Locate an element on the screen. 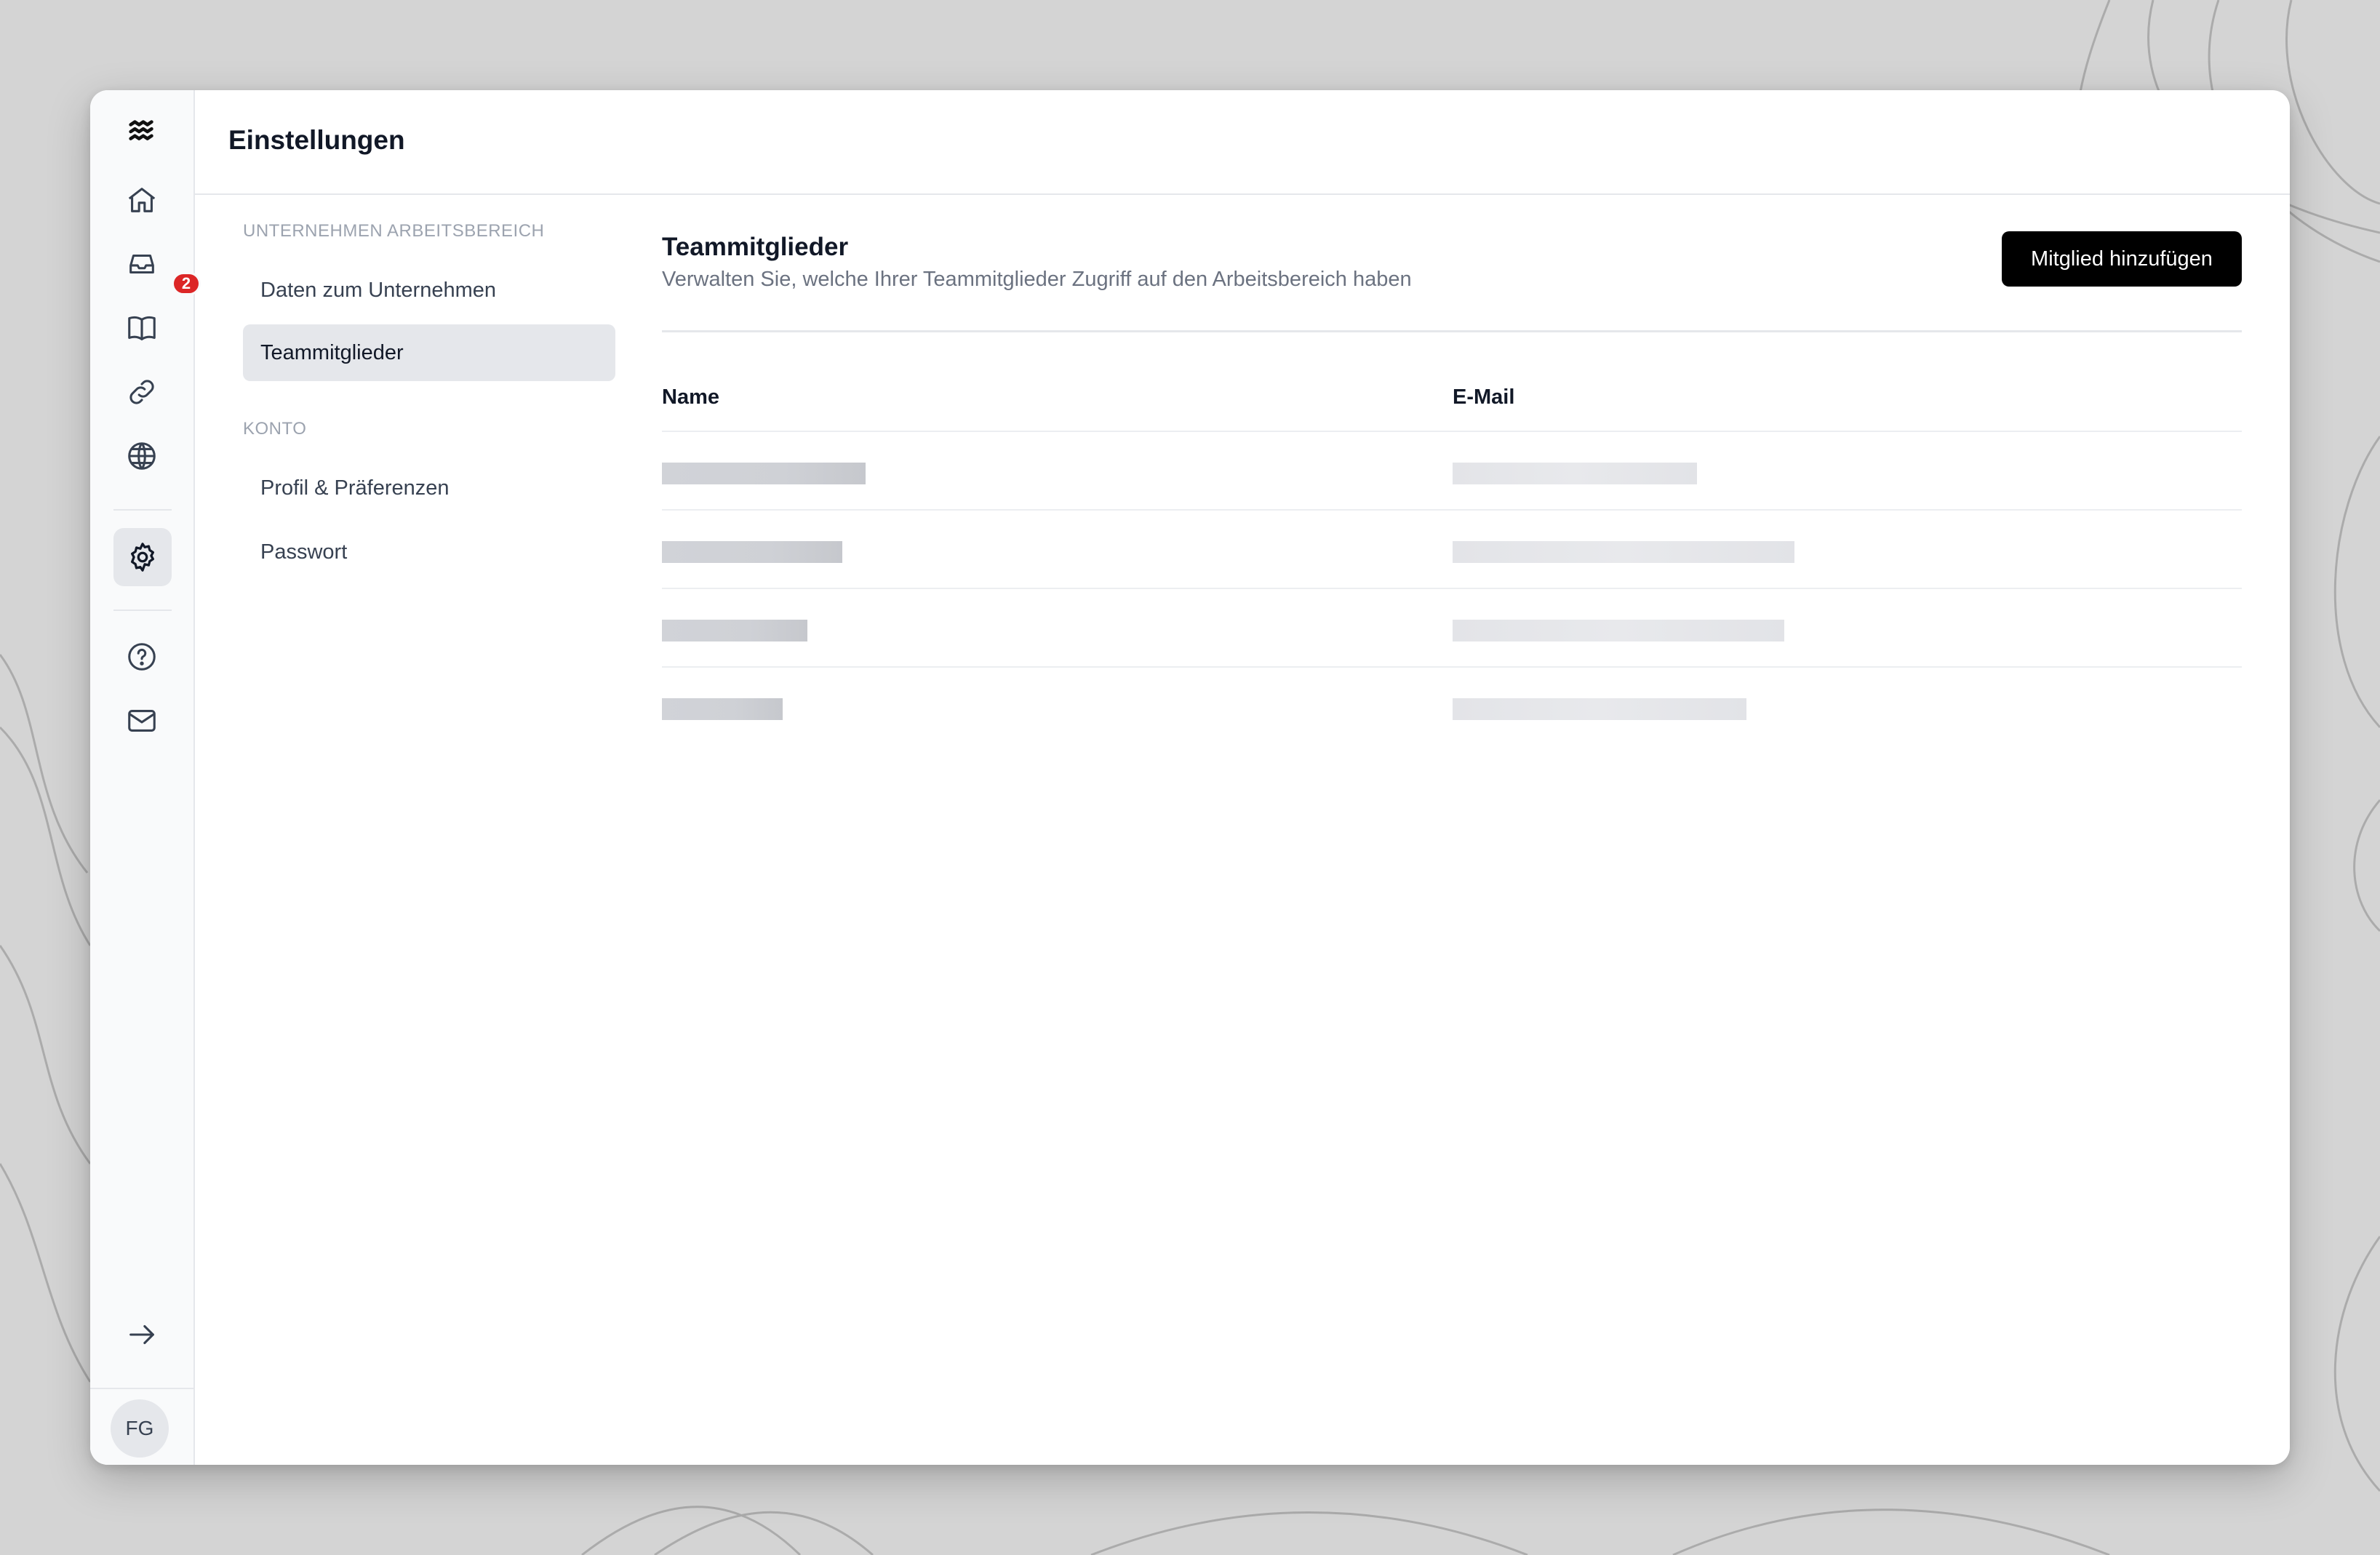 Image resolution: width=2380 pixels, height=1555 pixels. arrow-right-icon is located at coordinates (141, 1334).